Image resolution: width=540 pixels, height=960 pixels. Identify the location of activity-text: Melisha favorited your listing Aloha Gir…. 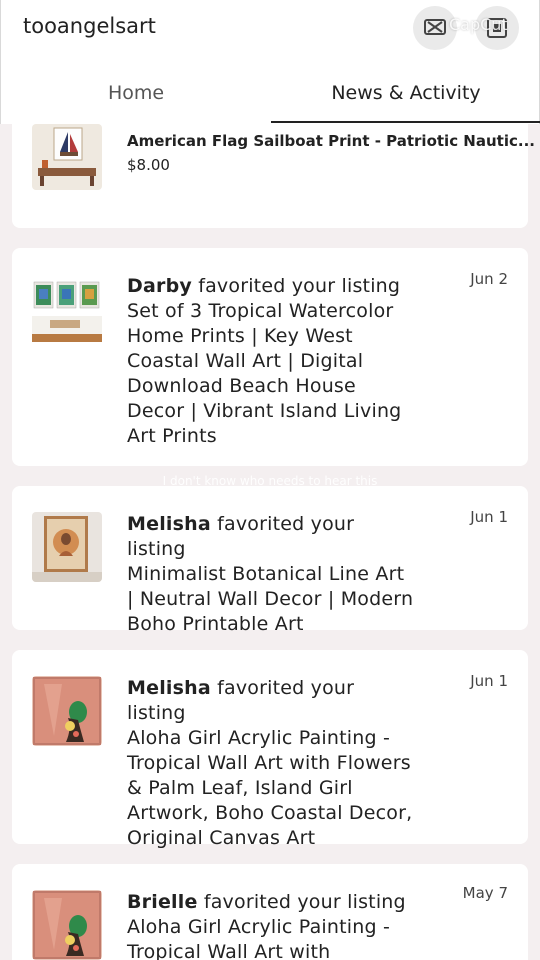
(272, 763).